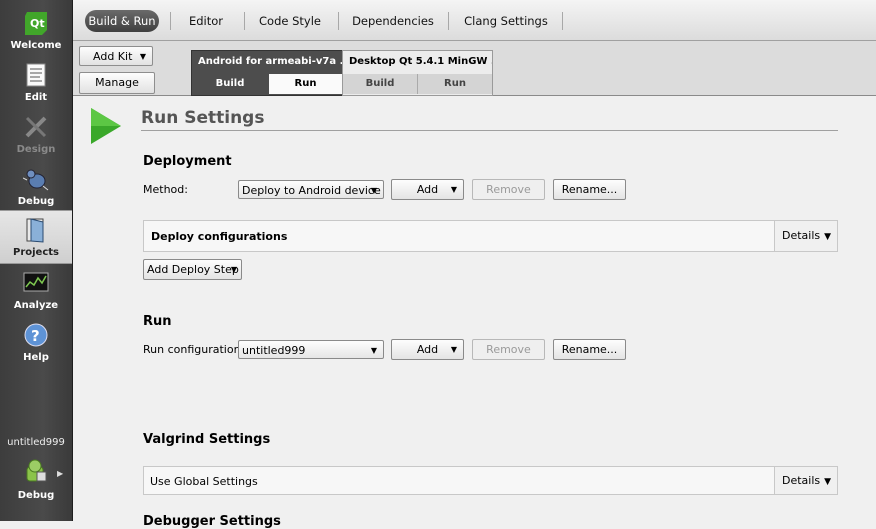 The image size is (876, 529). I want to click on tab-dependencies: Dependencies, so click(393, 21).